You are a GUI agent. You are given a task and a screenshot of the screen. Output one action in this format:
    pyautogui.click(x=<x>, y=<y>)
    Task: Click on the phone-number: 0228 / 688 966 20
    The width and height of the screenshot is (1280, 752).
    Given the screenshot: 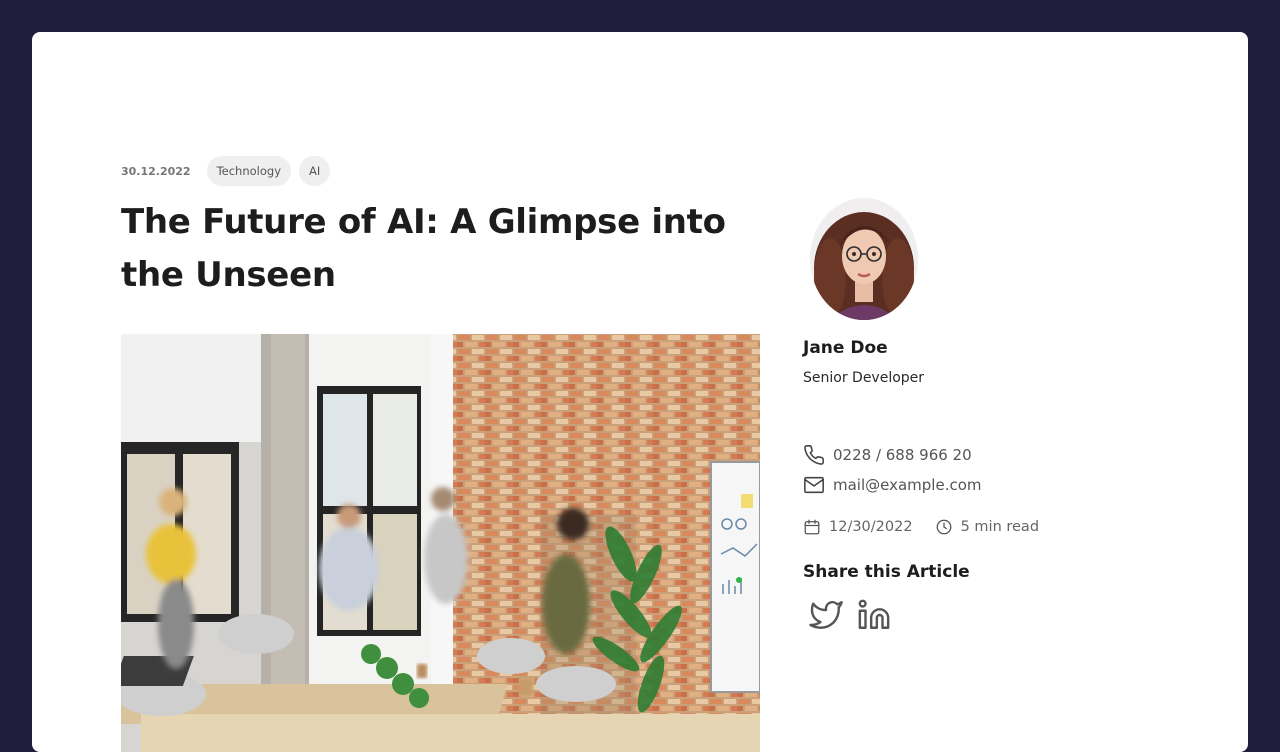 What is the action you would take?
    pyautogui.click(x=902, y=455)
    